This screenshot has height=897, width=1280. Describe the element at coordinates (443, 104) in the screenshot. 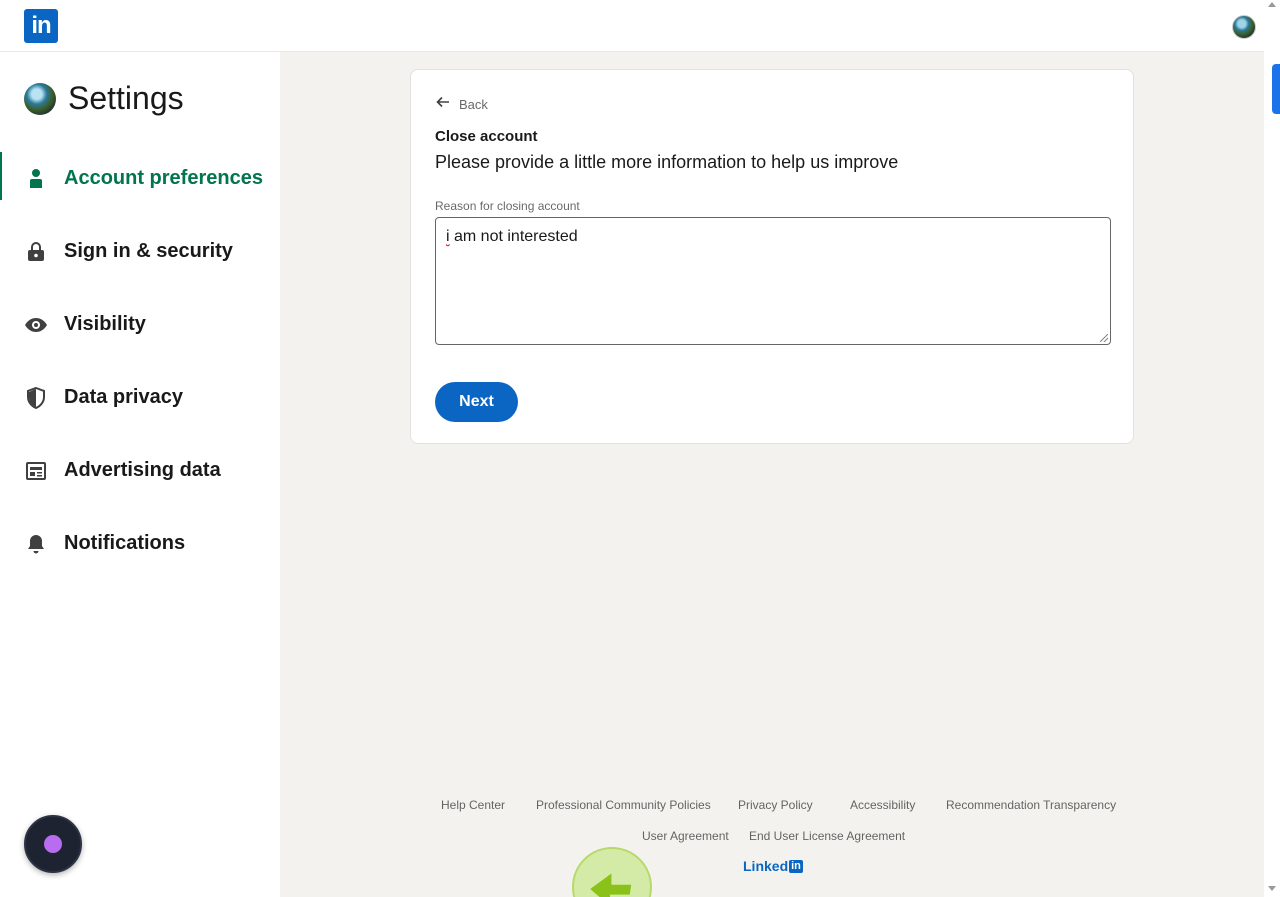

I see `arrow-left-icon` at that location.